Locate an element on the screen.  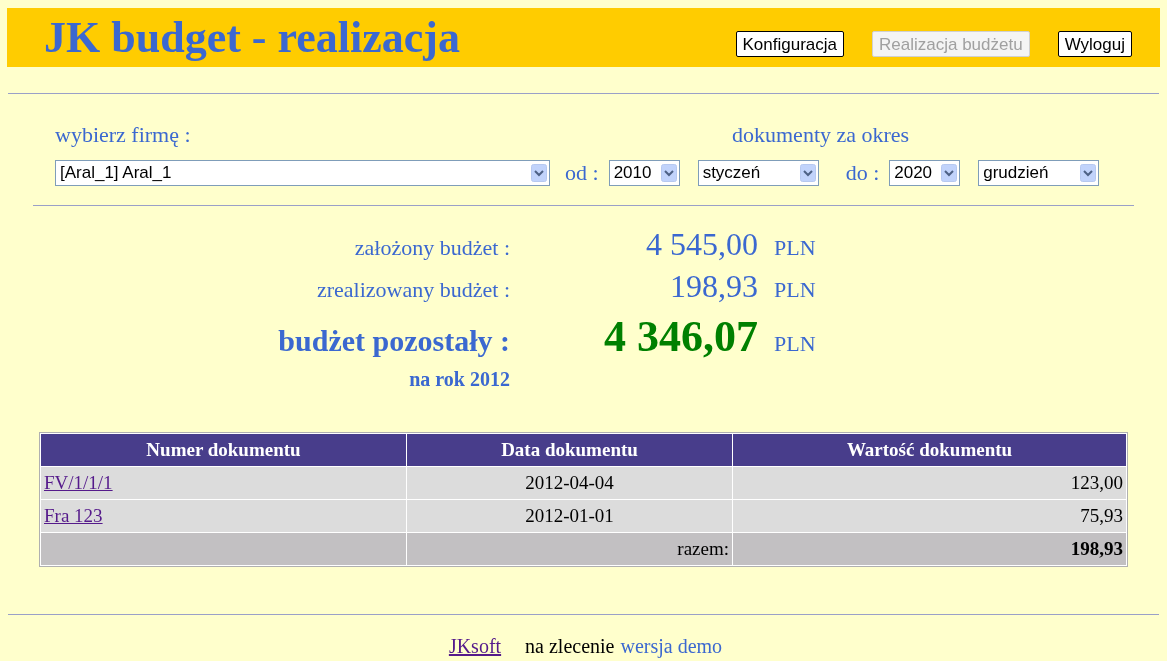
dropdown-field: styczeń is located at coordinates (758, 172).